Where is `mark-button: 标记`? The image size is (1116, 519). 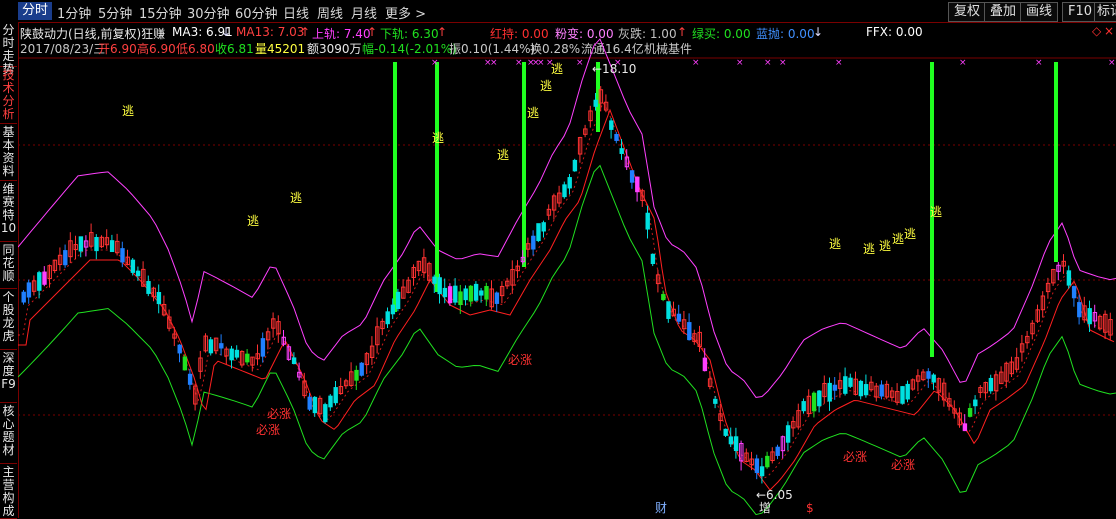
mark-button: 标记 is located at coordinates (1105, 12).